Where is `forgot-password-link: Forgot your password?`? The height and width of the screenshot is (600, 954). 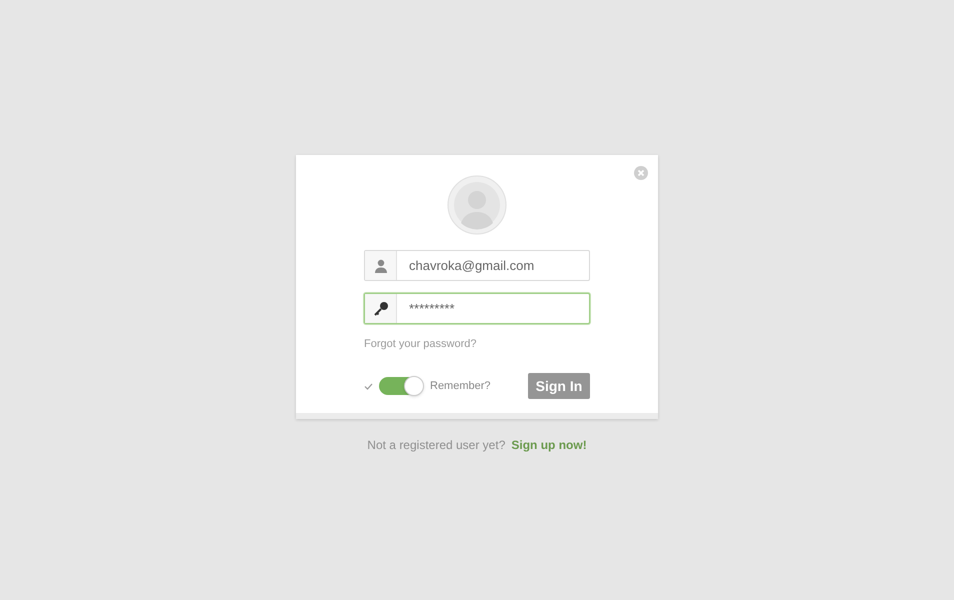
forgot-password-link: Forgot your password? is located at coordinates (420, 344).